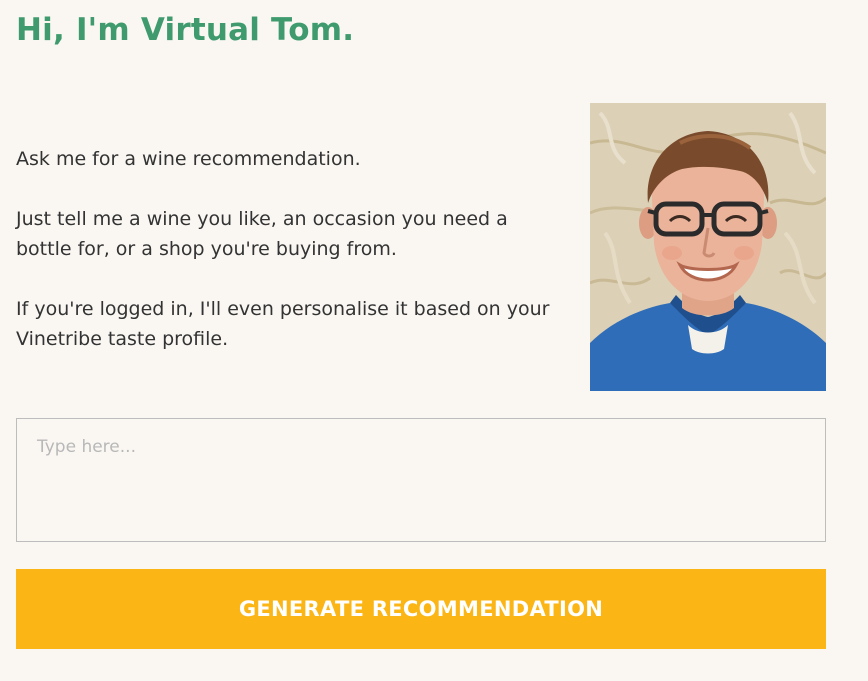 Image resolution: width=868 pixels, height=681 pixels. Describe the element at coordinates (185, 30) in the screenshot. I see `page-title: Hi, I'm Virtual Tom.` at that location.